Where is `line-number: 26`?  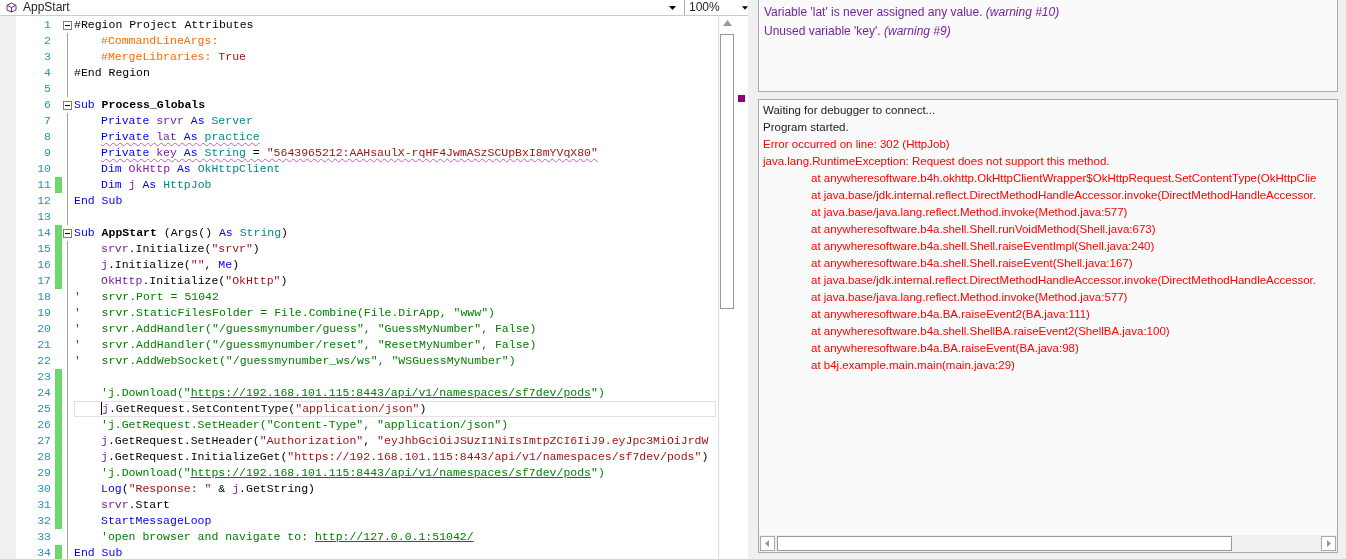
line-number: 26 is located at coordinates (44, 425).